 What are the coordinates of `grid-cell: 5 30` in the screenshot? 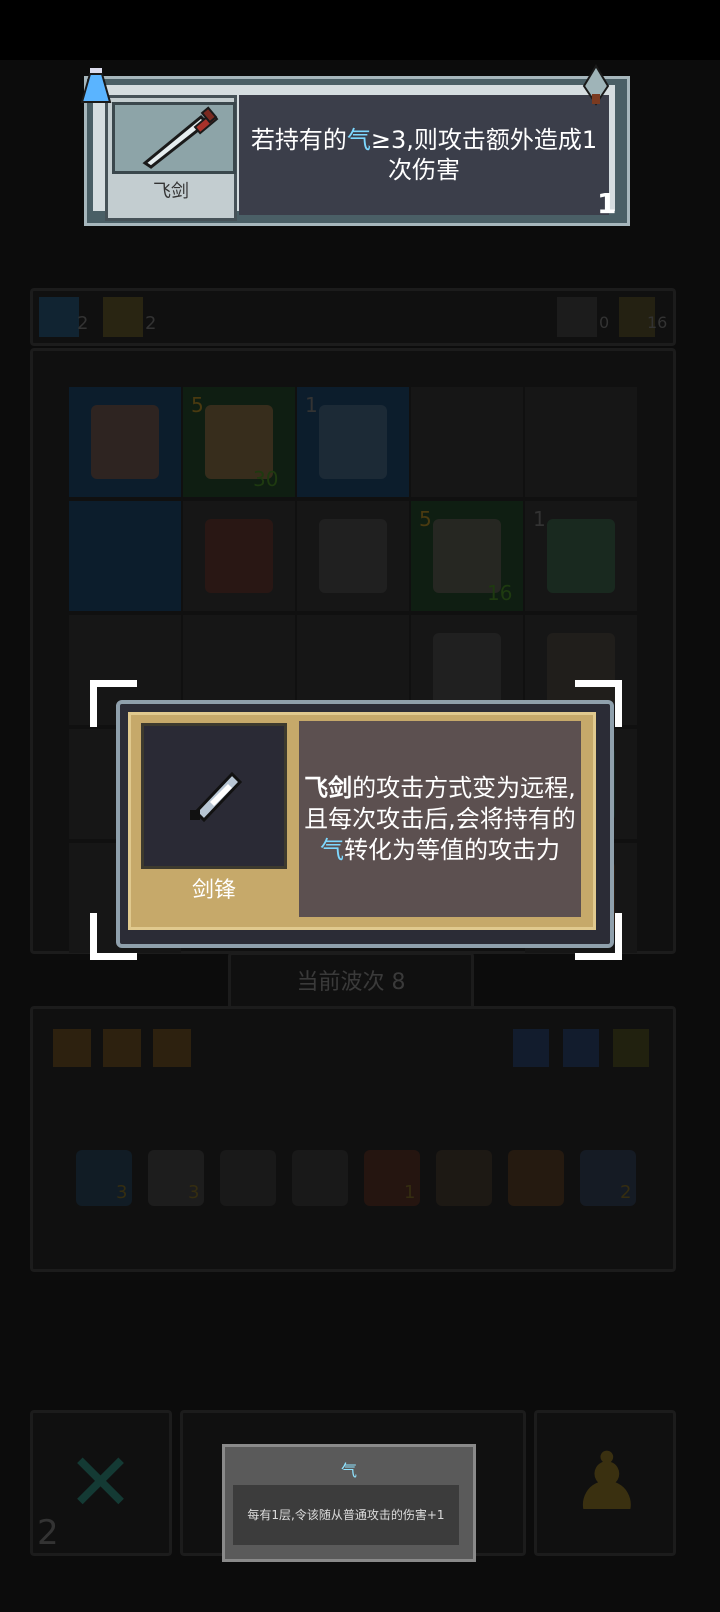 It's located at (239, 442).